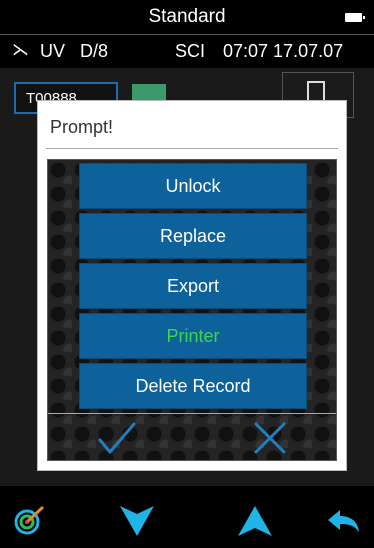 Image resolution: width=374 pixels, height=548 pixels. I want to click on x-icon, so click(270, 438).